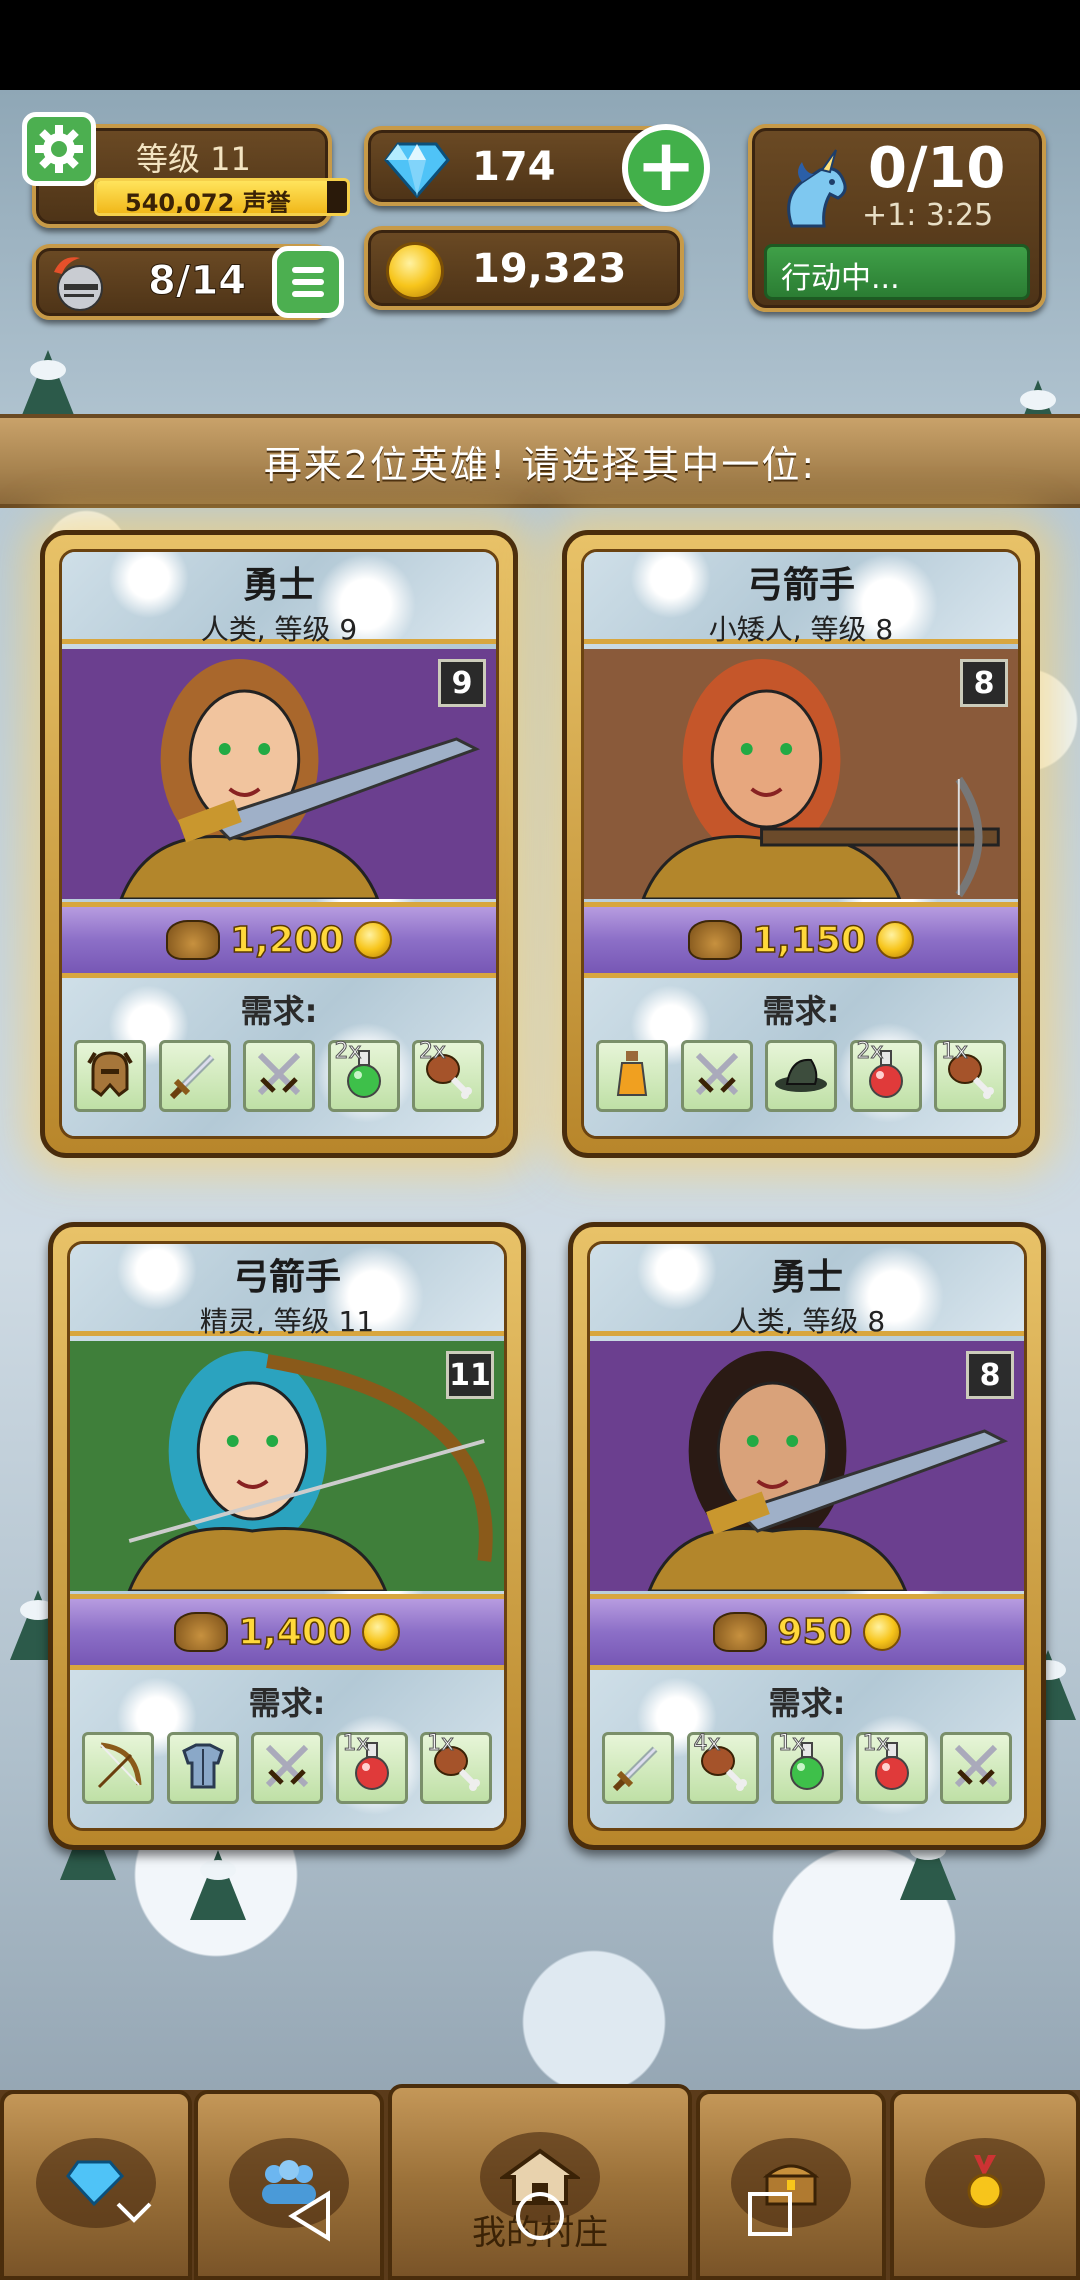 The height and width of the screenshot is (2280, 1080). What do you see at coordinates (279, 629) in the screenshot?
I see `hero-race-level: 人类, 等级 9` at bounding box center [279, 629].